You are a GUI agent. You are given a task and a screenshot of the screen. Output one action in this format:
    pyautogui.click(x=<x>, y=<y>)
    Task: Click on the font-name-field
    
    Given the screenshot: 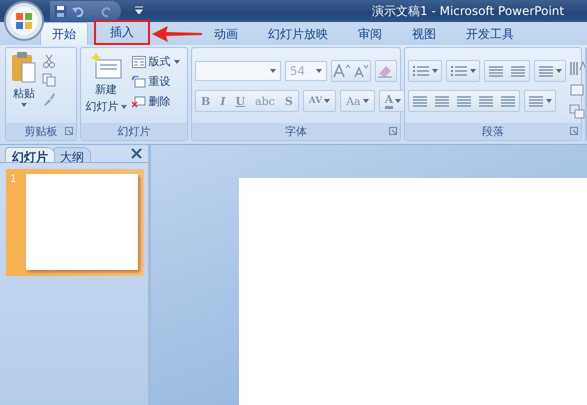 What is the action you would take?
    pyautogui.click(x=238, y=71)
    